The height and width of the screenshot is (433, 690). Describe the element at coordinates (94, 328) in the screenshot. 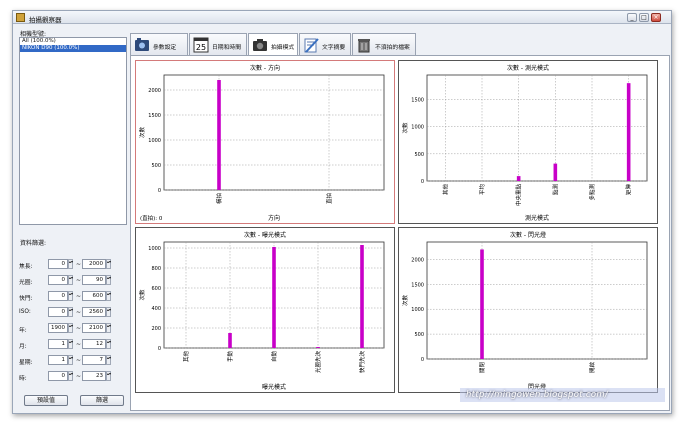

I see `filter-max-input: 2100` at that location.